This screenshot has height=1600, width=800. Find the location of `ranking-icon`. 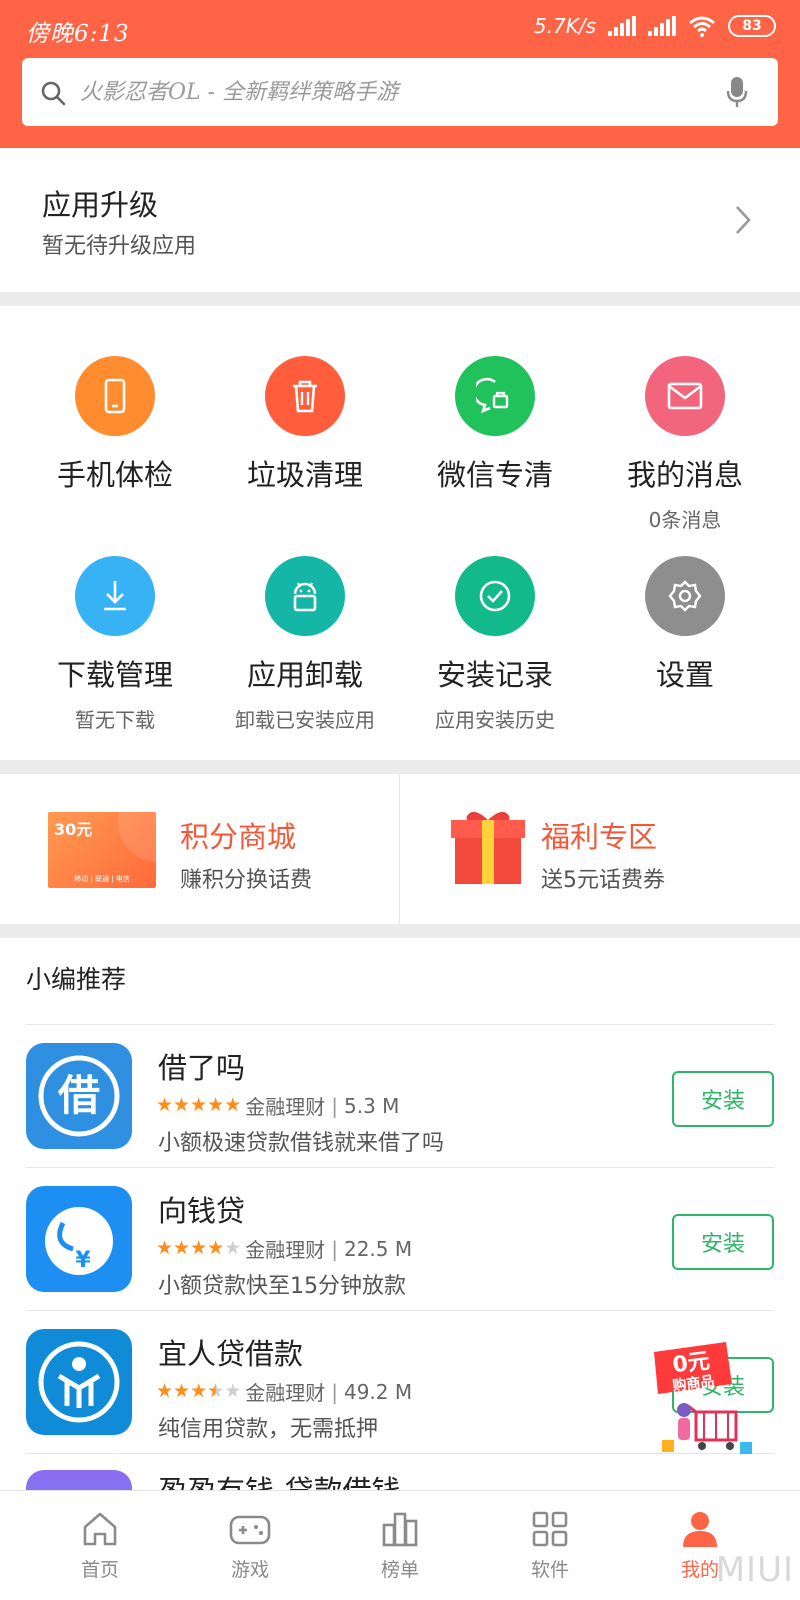

ranking-icon is located at coordinates (400, 1529).